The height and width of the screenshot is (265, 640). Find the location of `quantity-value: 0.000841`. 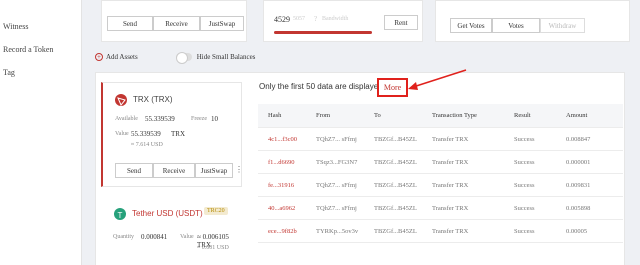

quantity-value: 0.000841 is located at coordinates (154, 237).